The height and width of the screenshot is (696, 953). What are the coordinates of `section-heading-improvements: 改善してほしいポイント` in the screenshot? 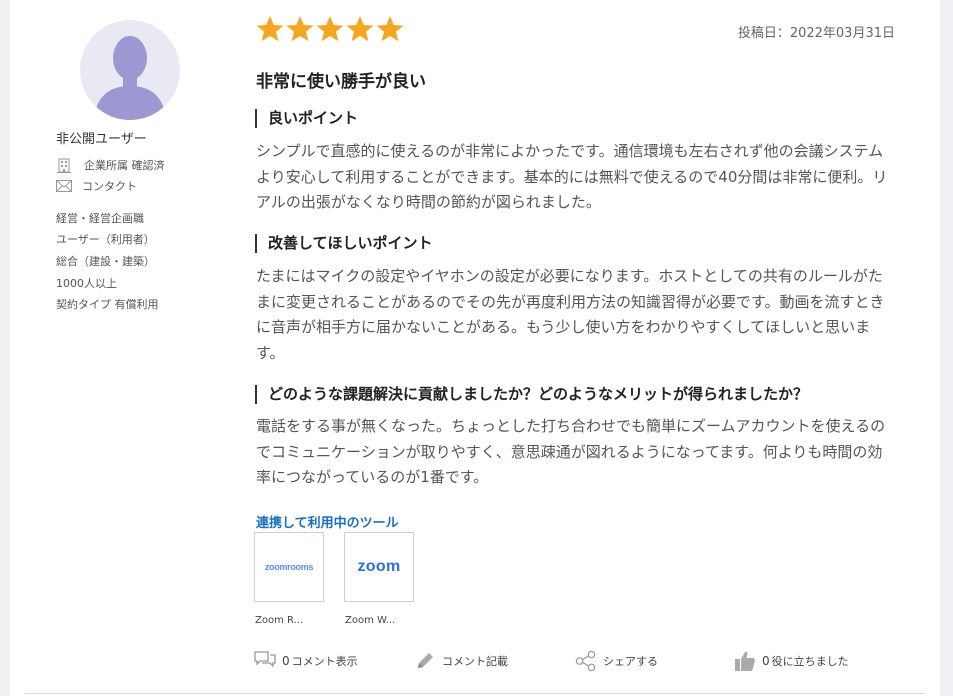 It's located at (344, 243).